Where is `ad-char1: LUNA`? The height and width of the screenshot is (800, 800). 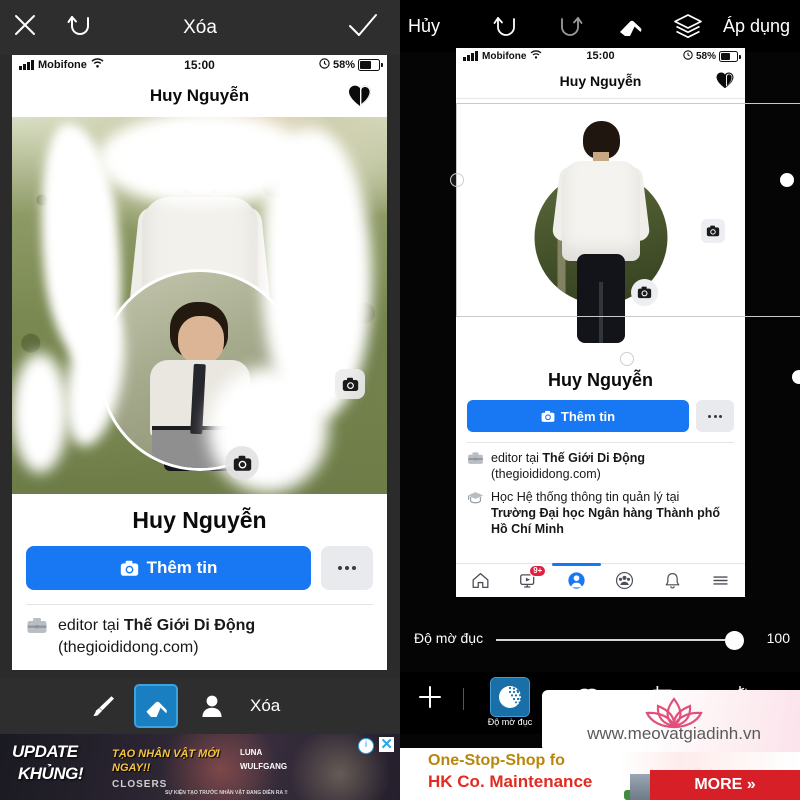 ad-char1: LUNA is located at coordinates (251, 752).